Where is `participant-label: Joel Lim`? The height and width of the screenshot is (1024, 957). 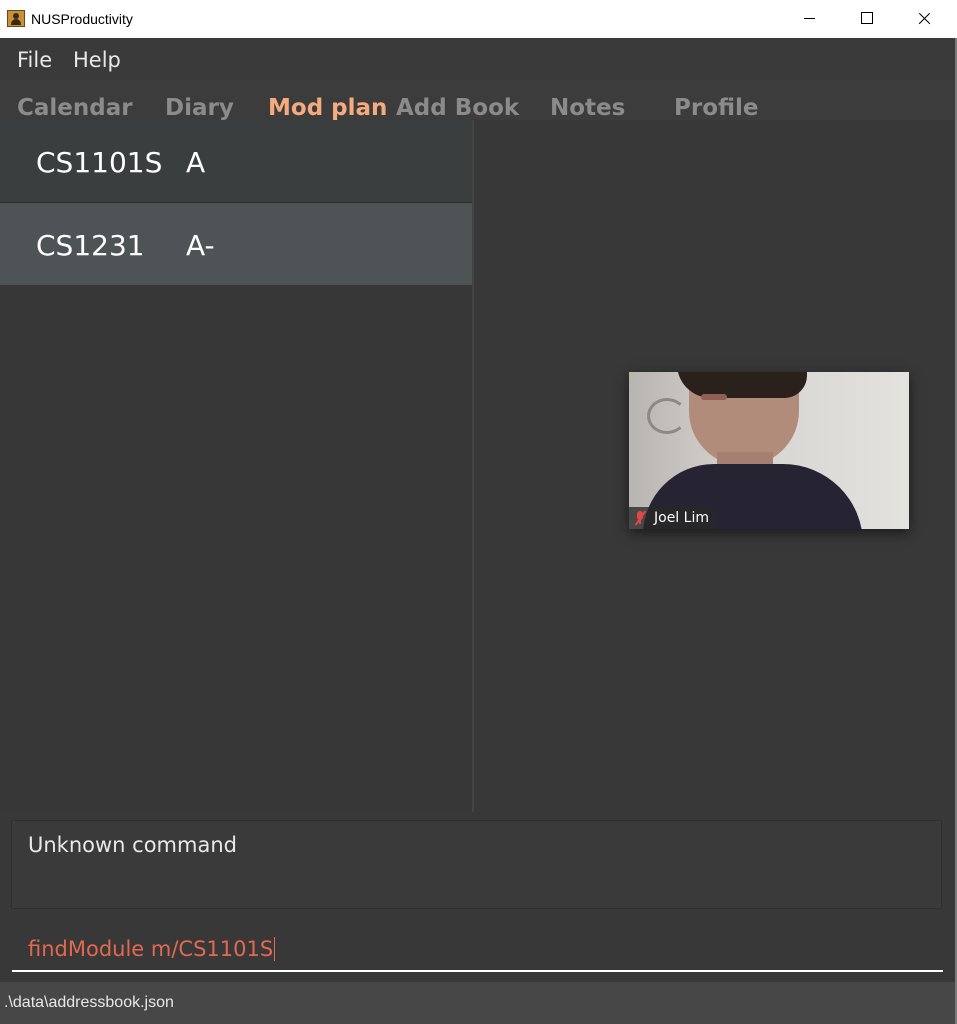 participant-label: Joel Lim is located at coordinates (672, 518).